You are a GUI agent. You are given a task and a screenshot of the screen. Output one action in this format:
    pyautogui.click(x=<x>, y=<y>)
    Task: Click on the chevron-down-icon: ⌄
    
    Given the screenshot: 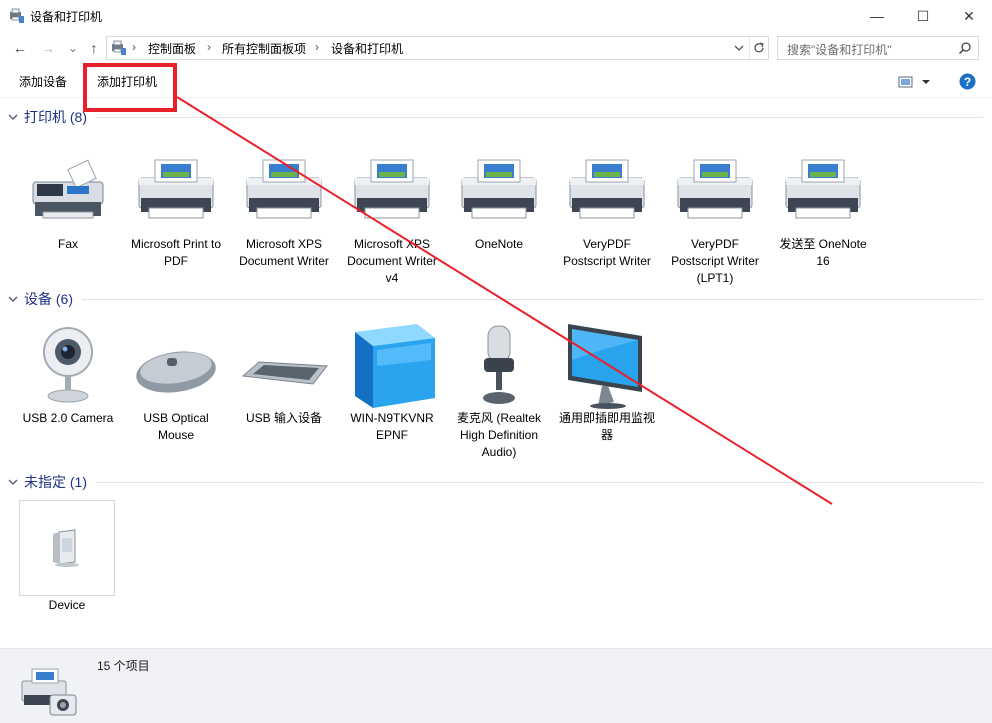 What is the action you would take?
    pyautogui.click(x=73, y=48)
    